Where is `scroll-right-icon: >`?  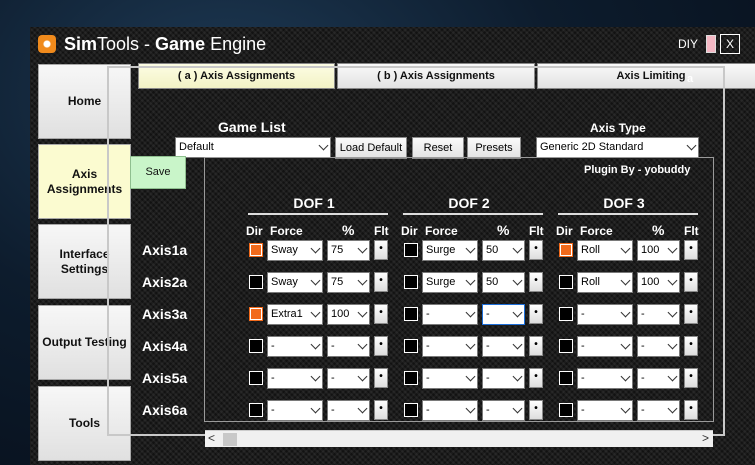 scroll-right-icon: > is located at coordinates (705, 438).